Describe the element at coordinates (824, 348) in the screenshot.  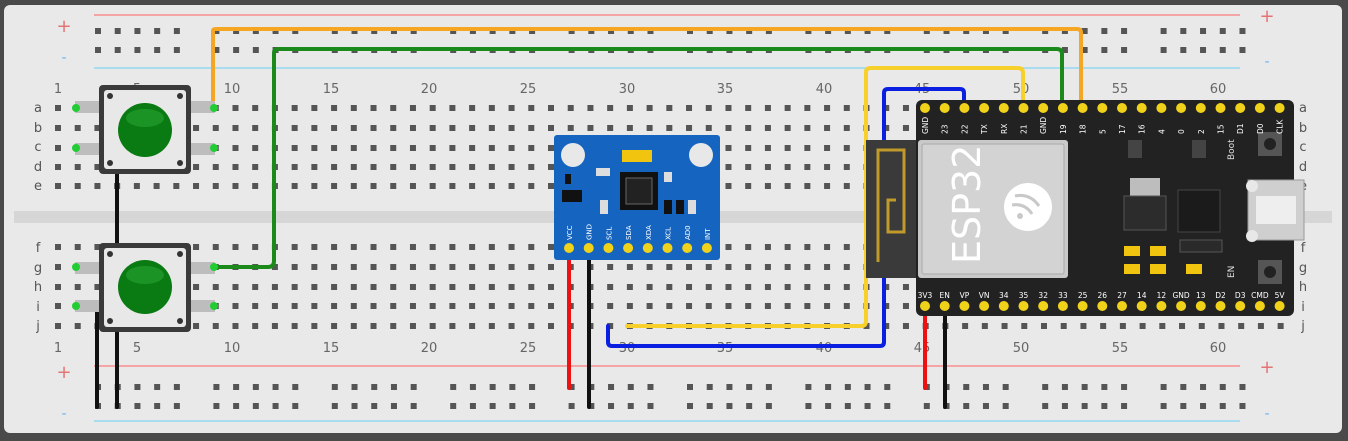
I see `col-label-bottom: 40` at that location.